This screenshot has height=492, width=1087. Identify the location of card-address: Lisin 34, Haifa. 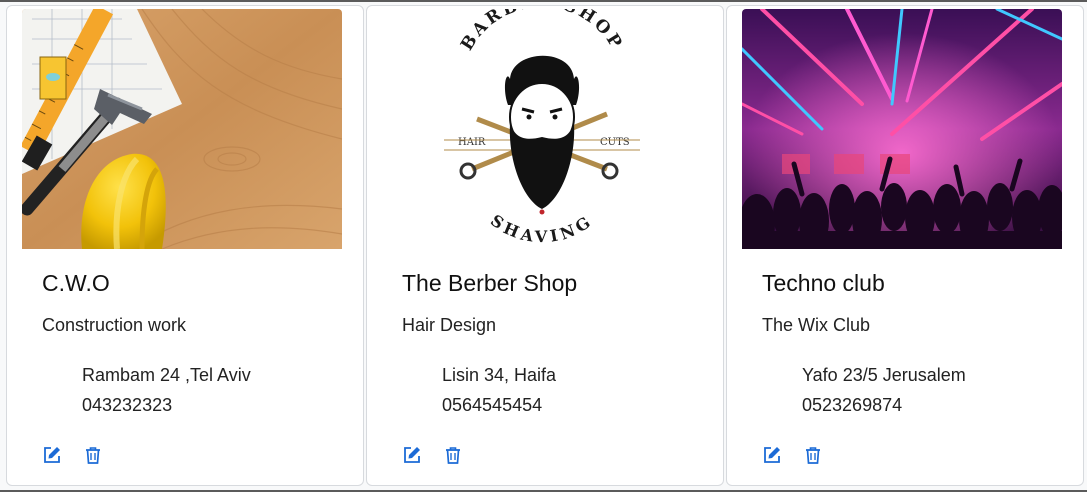
(499, 375).